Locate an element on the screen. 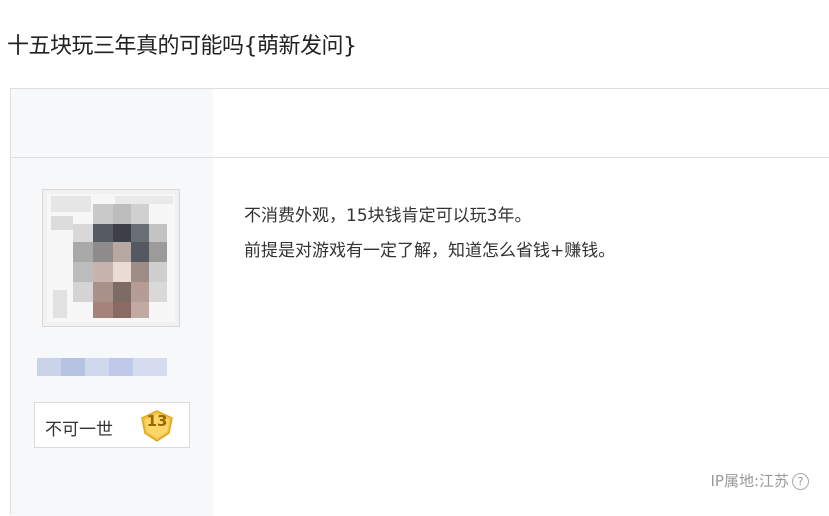  username-link is located at coordinates (102, 367).